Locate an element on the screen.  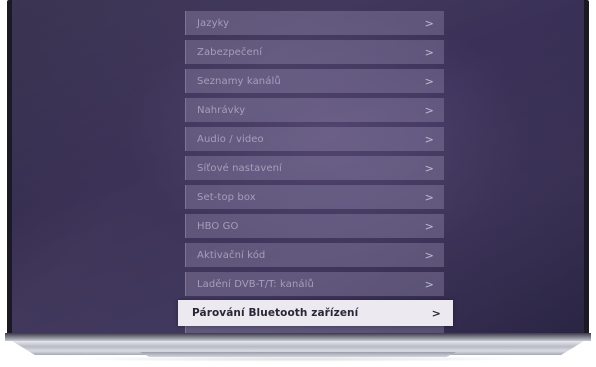
menu-item-audio-video: Audio / video > is located at coordinates (314, 139).